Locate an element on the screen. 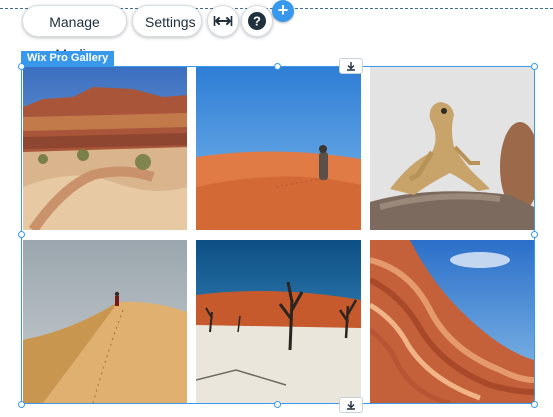  resize-handle-top-right is located at coordinates (534, 66).